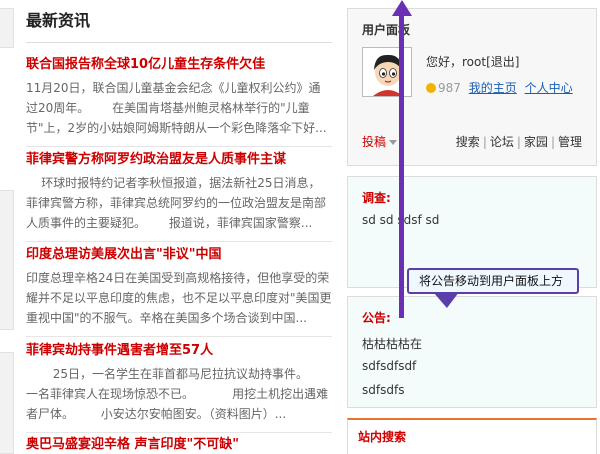 This screenshot has height=454, width=600. What do you see at coordinates (502, 62) in the screenshot?
I see `logout-link: [退出]` at bounding box center [502, 62].